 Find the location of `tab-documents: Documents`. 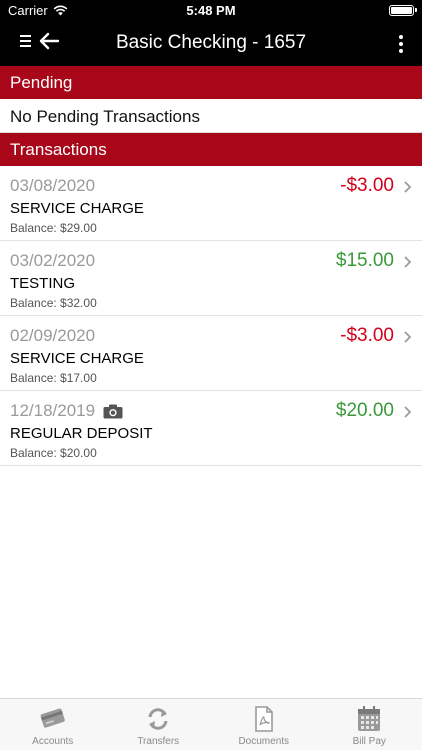

tab-documents: Documents is located at coordinates (264, 724).